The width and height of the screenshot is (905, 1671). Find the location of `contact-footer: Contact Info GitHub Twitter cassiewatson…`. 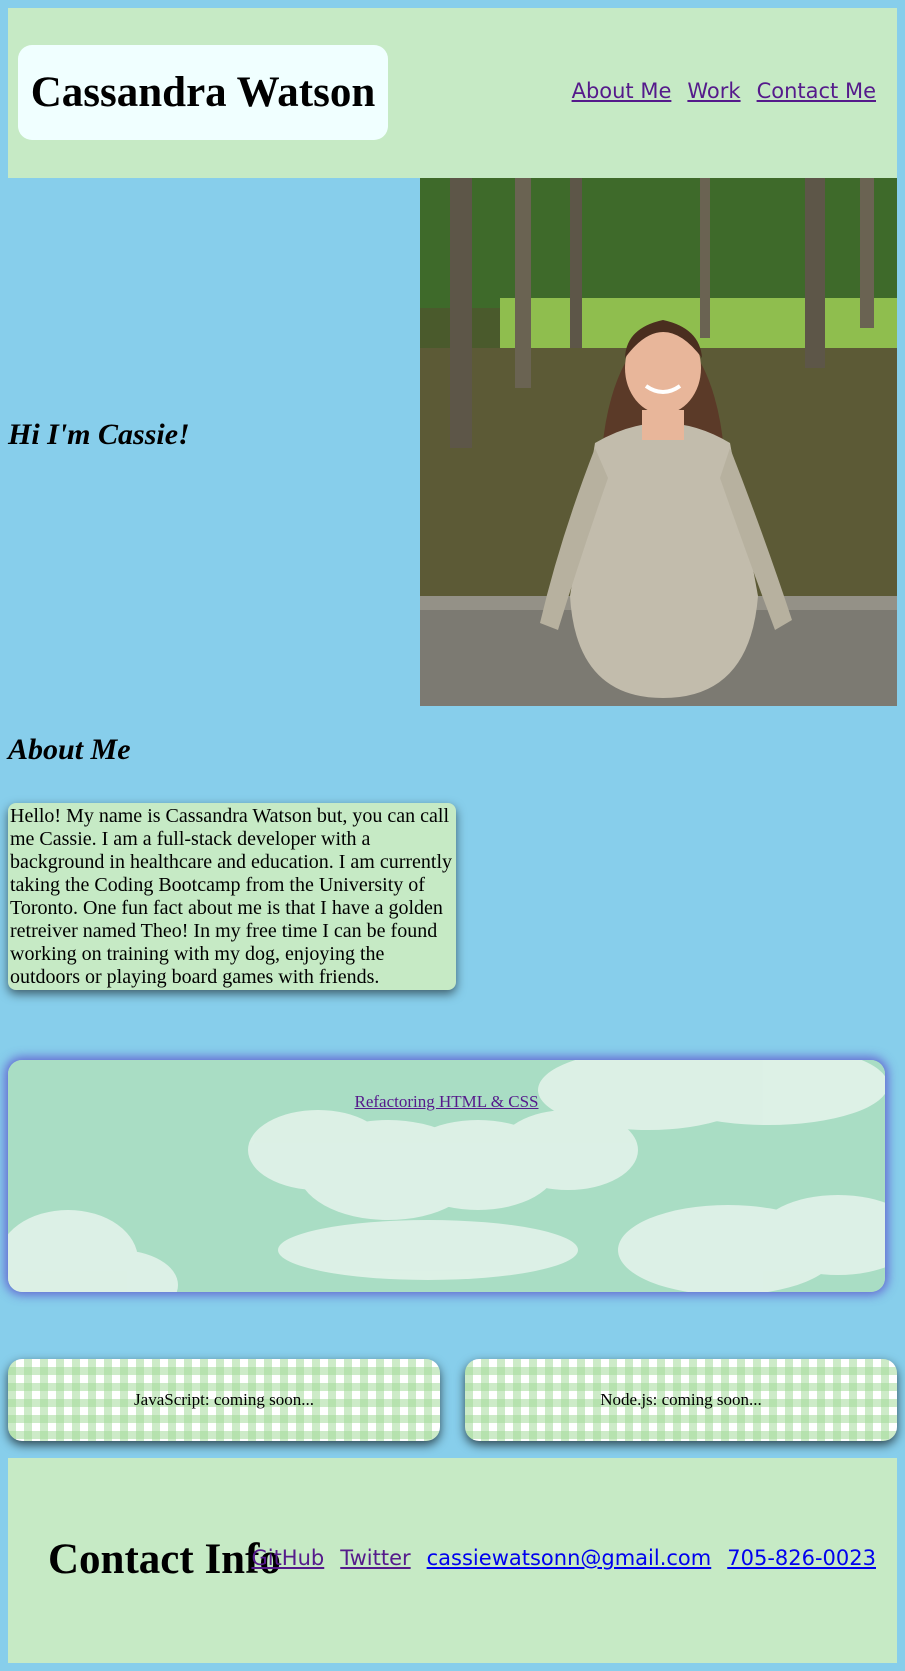

contact-footer: Contact Info GitHub Twitter cassiewatson… is located at coordinates (452, 1560).